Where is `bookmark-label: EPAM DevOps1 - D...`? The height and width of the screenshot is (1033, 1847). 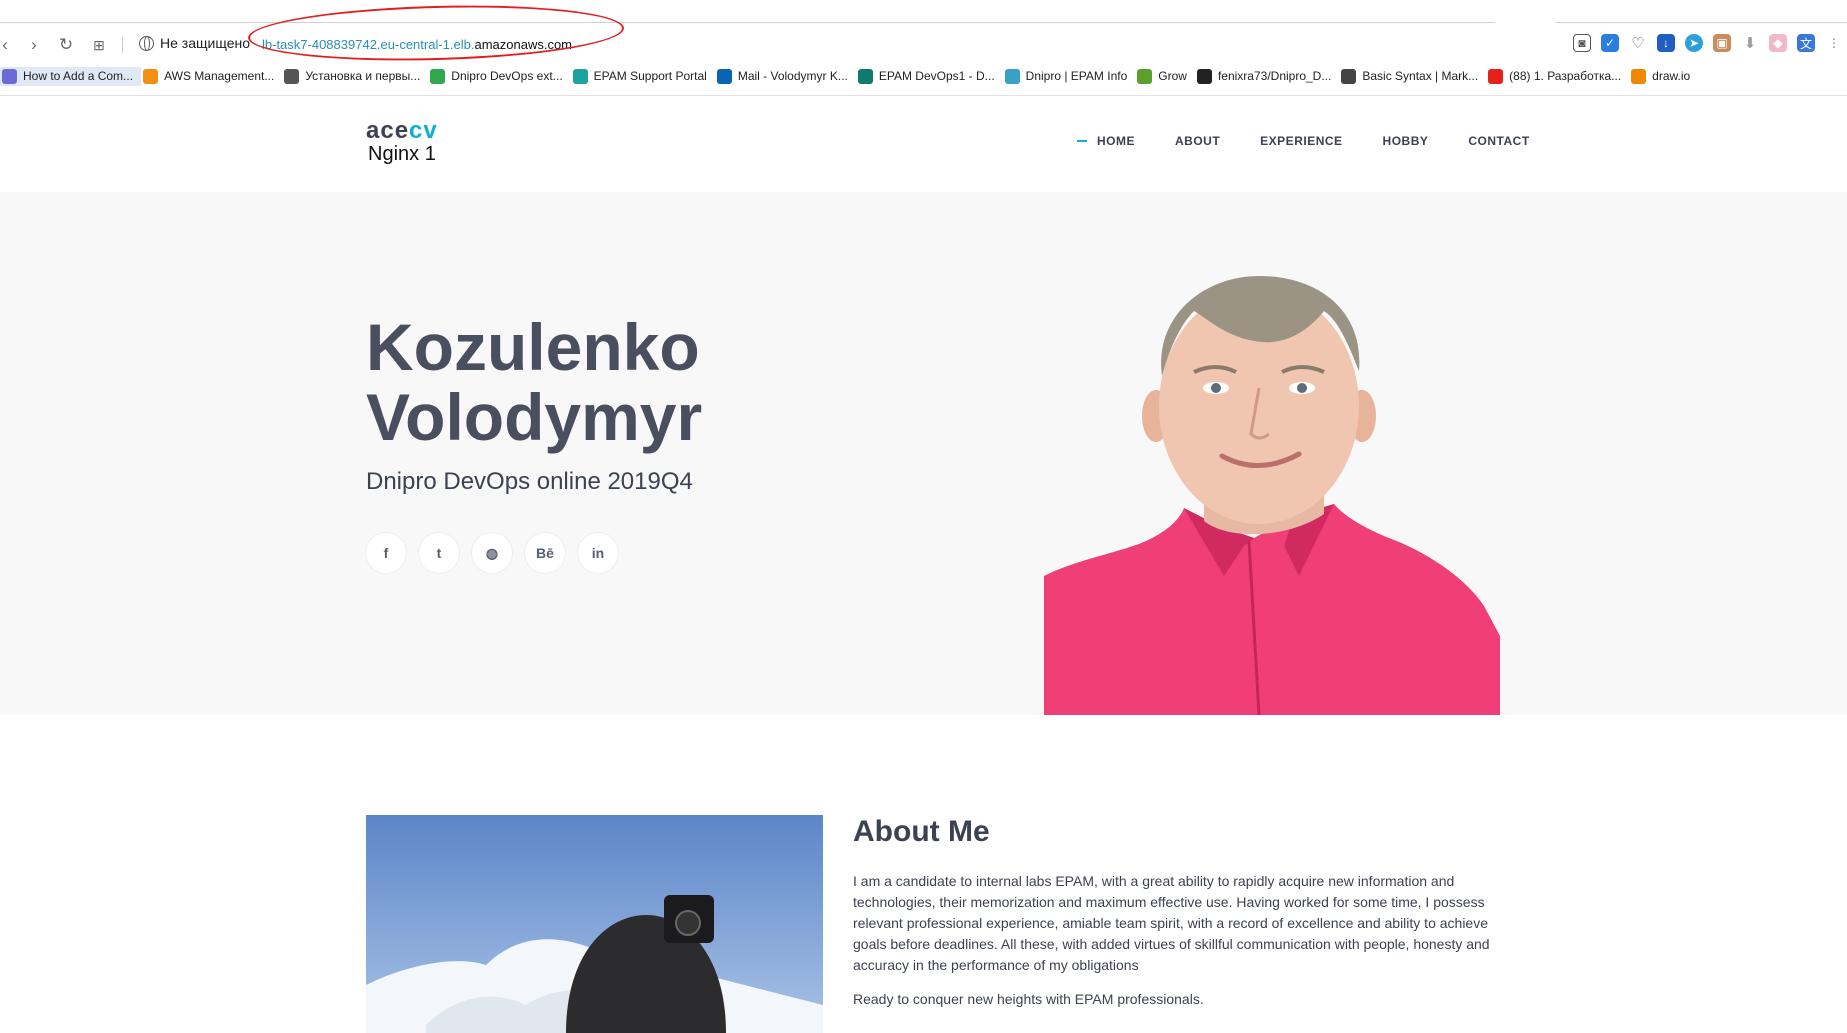
bookmark-label: EPAM DevOps1 - D... is located at coordinates (936, 76).